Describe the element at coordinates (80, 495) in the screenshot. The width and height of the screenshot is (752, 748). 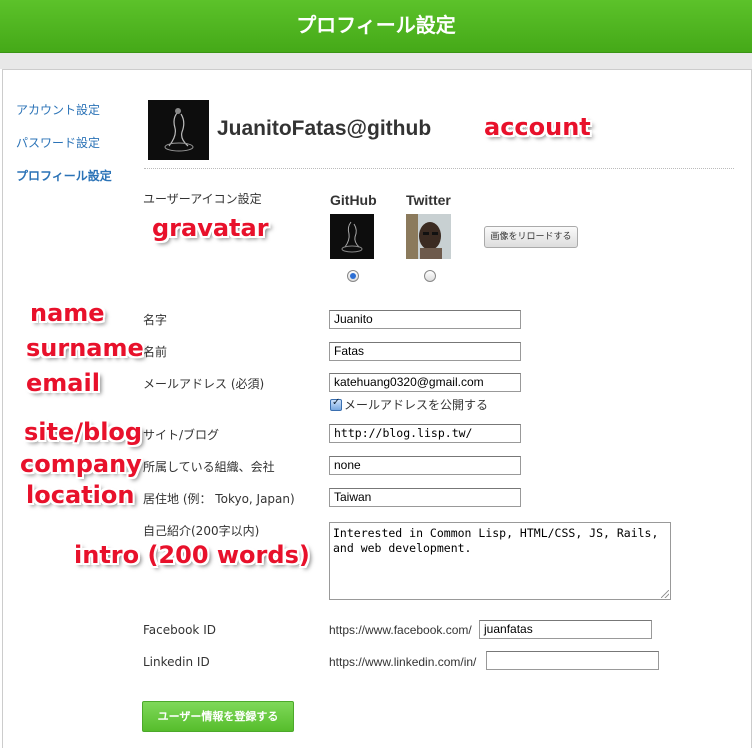
I see `annotation-location: location` at that location.